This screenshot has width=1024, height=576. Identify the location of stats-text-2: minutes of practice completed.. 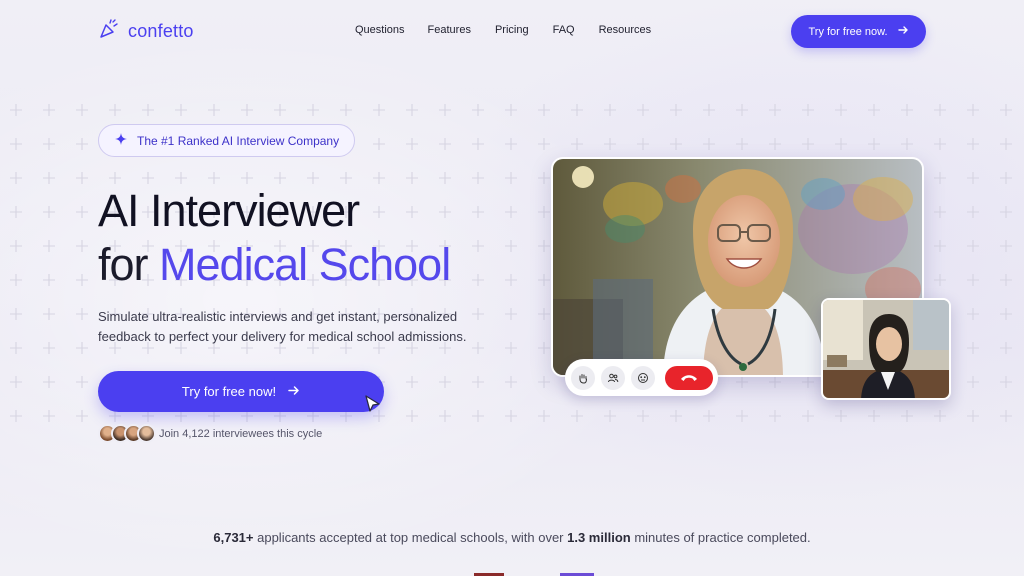
(720, 537).